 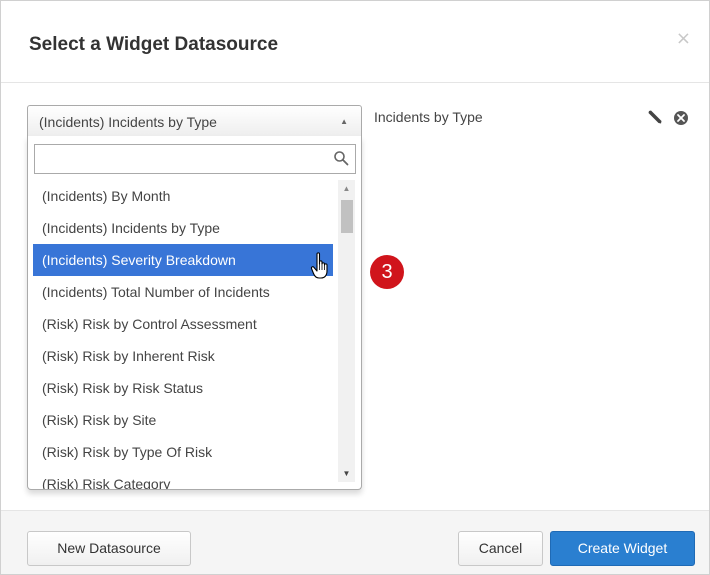 I want to click on chevron-up-icon: ▲, so click(x=344, y=121).